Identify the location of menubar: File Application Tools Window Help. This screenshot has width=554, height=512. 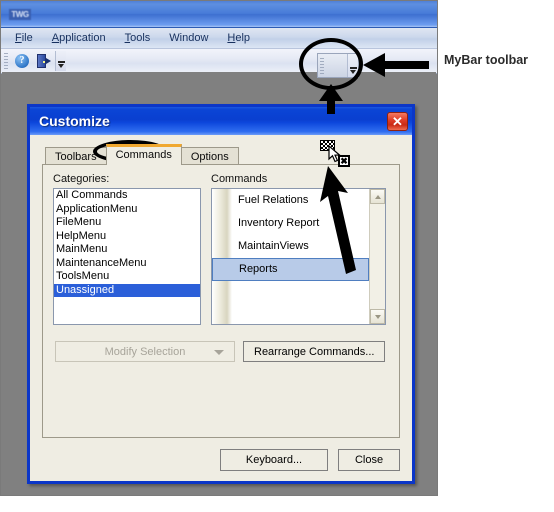
(219, 38).